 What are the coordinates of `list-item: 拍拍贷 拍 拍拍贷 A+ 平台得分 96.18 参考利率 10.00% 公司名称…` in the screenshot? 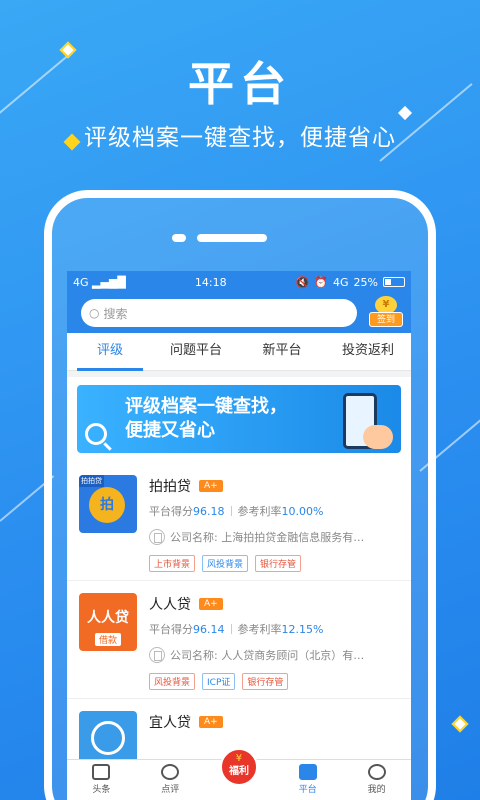 It's located at (239, 522).